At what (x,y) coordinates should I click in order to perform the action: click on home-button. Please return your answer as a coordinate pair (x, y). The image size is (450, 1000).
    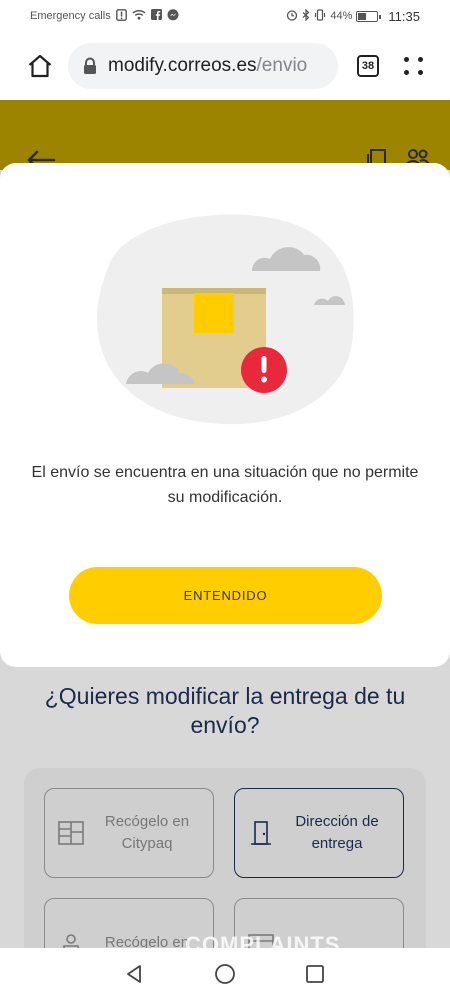
    Looking at the image, I should click on (40, 66).